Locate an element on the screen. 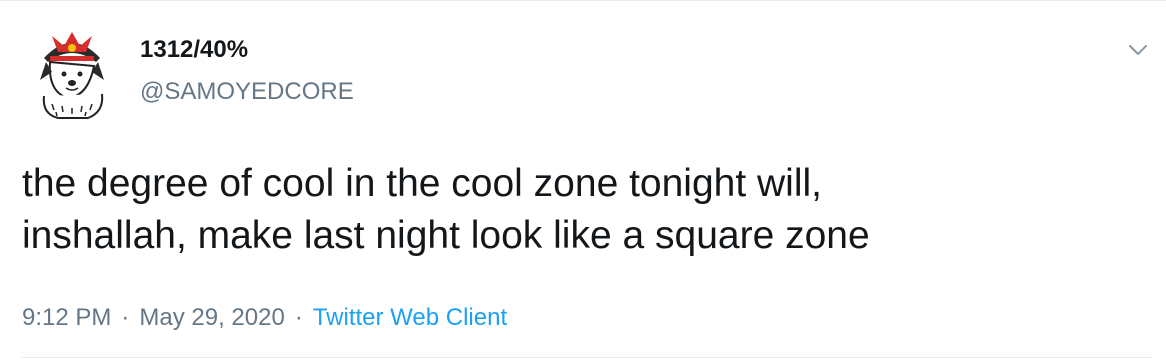 The height and width of the screenshot is (360, 1166). tweet-date: May 29, 2020 is located at coordinates (211, 317).